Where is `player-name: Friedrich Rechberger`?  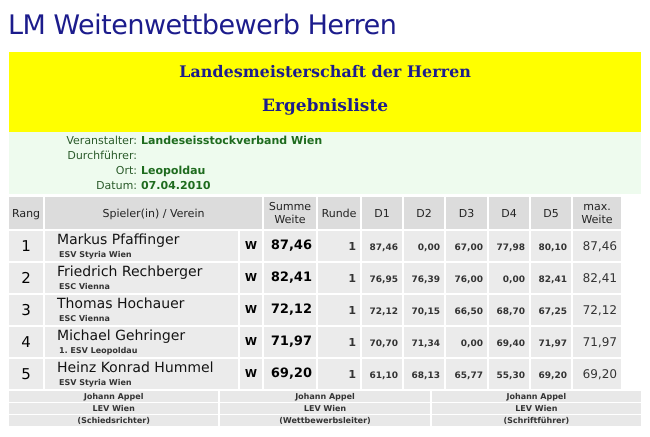
player-name: Friedrich Rechberger is located at coordinates (129, 272).